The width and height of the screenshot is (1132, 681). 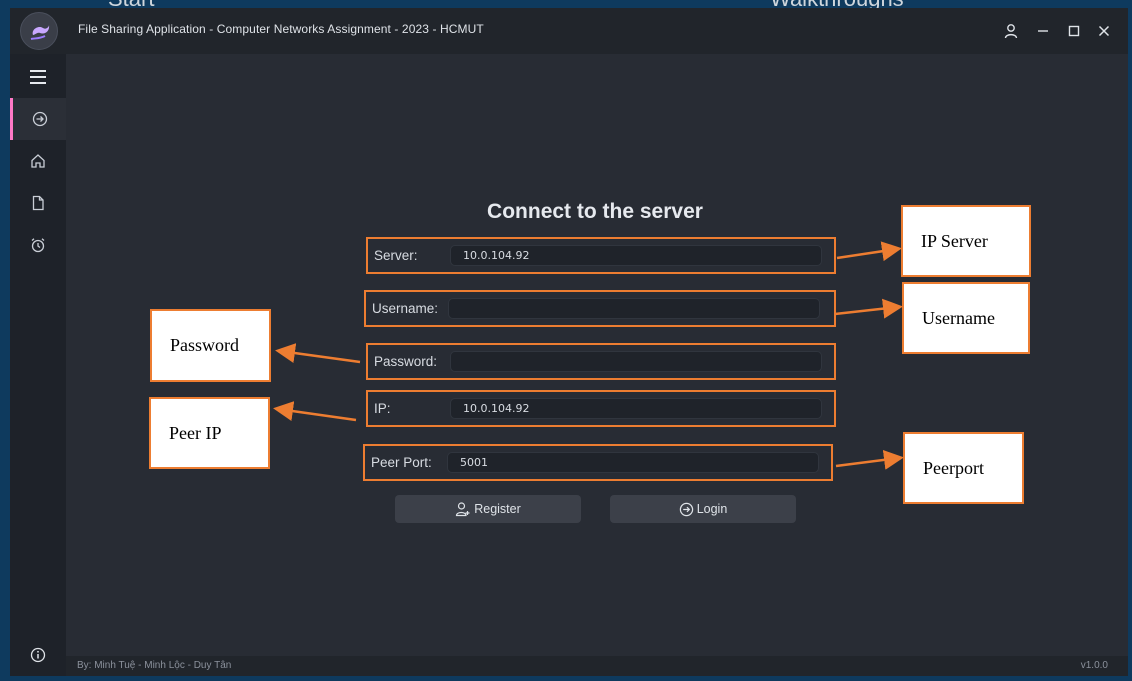 What do you see at coordinates (868, 308) in the screenshot?
I see `arrow-username` at bounding box center [868, 308].